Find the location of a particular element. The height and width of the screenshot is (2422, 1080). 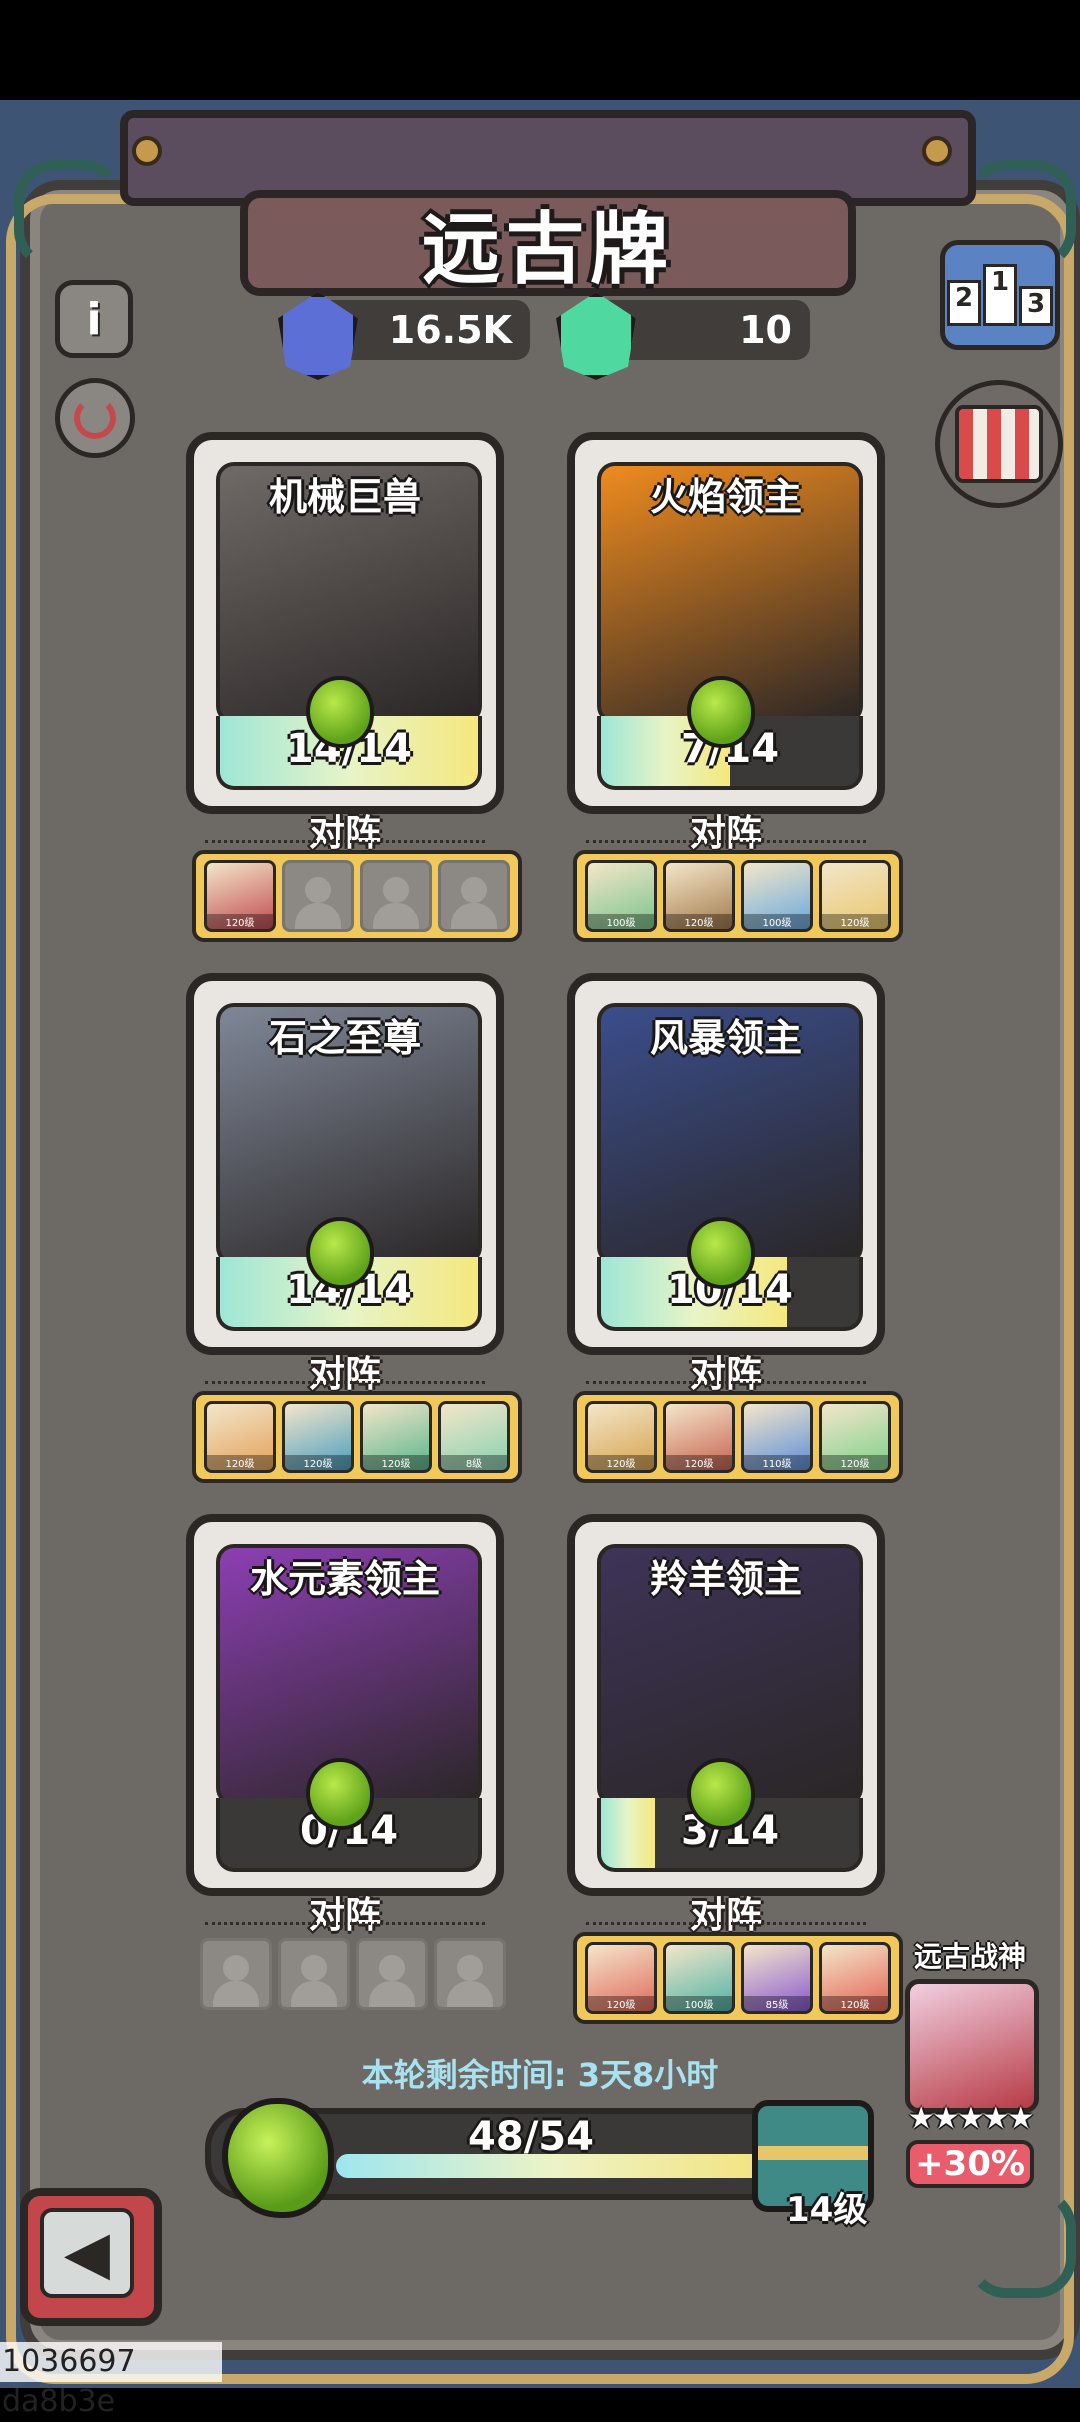

hero-avatar: 110级 is located at coordinates (777, 1437).